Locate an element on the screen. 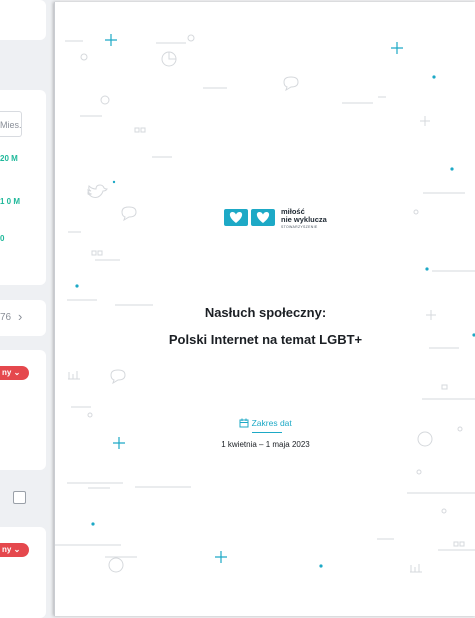  date-label-text: Zakres dat is located at coordinates (271, 422).